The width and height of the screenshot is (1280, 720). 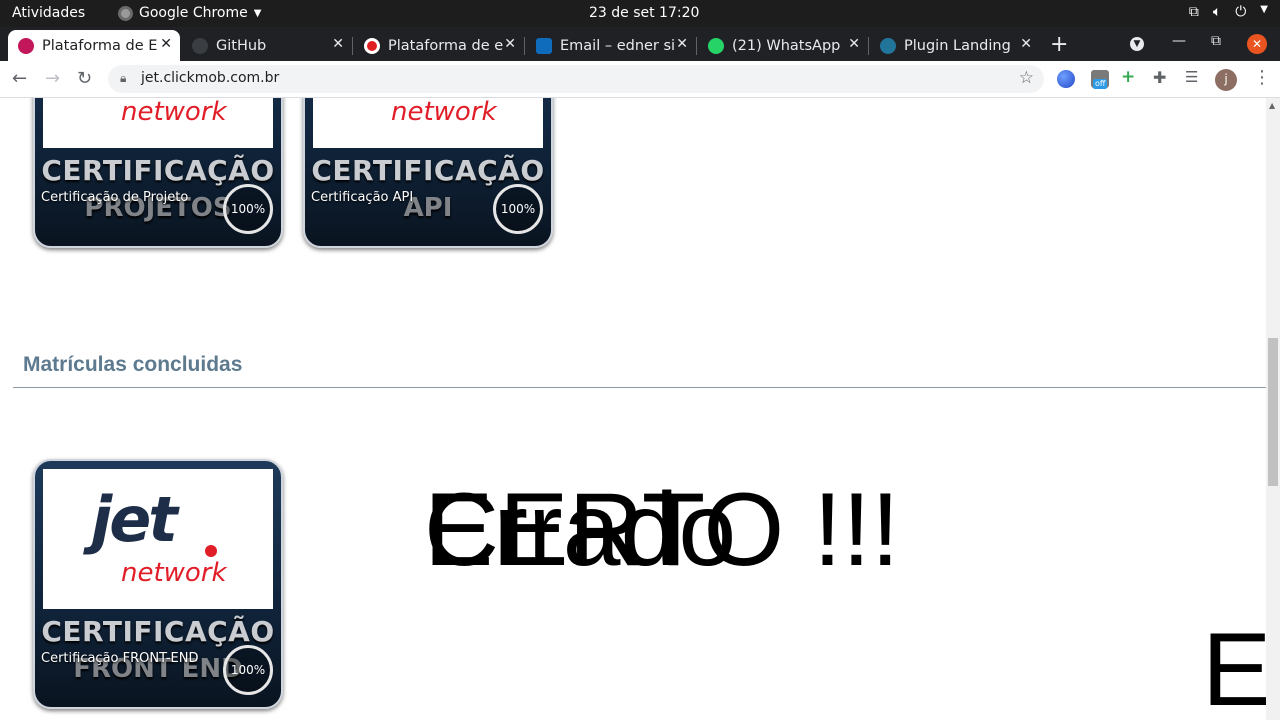 What do you see at coordinates (1026, 78) in the screenshot?
I see `bookmark-star-icon: ☆` at bounding box center [1026, 78].